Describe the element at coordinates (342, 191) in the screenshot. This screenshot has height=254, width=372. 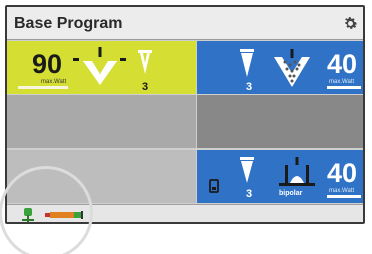
I see `bipolar-unit-label: max.Watt` at that location.